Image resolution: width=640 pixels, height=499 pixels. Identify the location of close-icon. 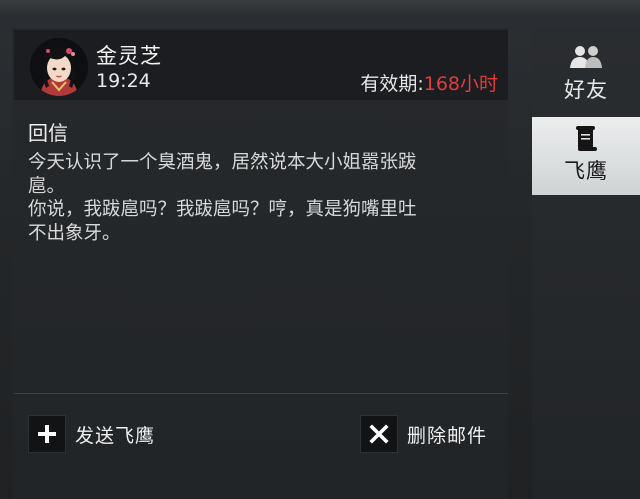
(379, 434).